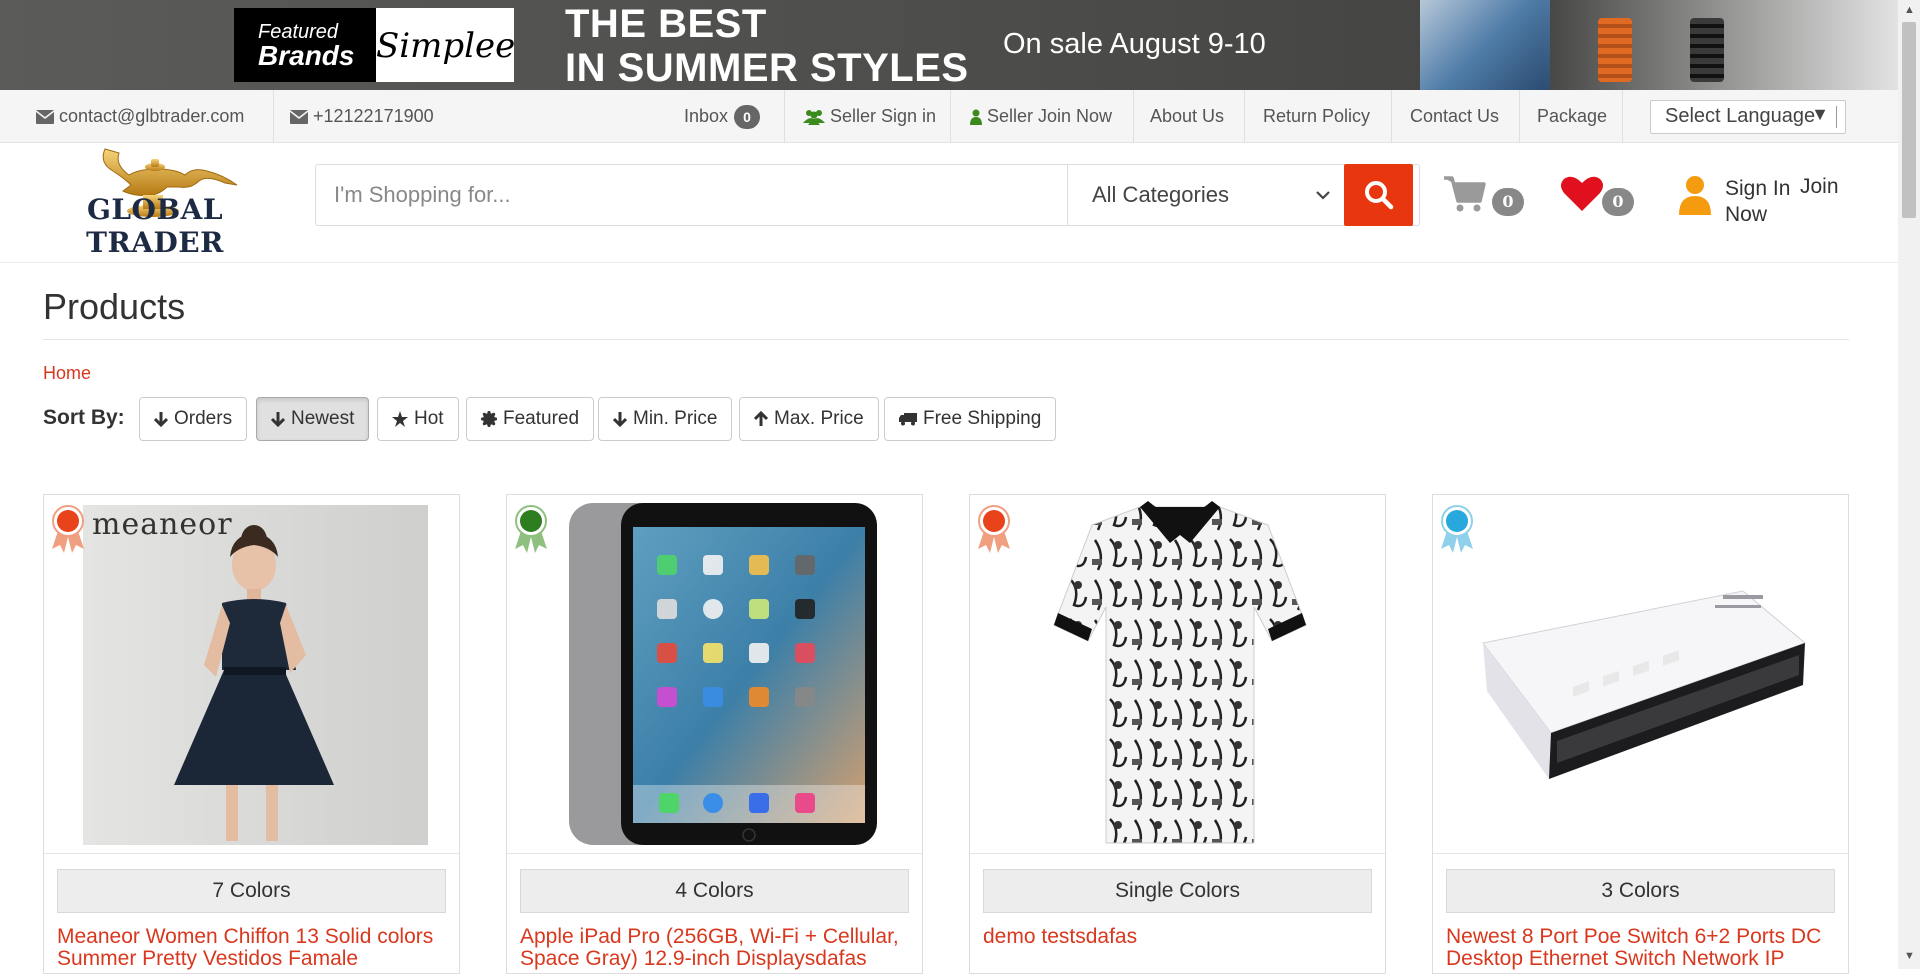  Describe the element at coordinates (819, 418) in the screenshot. I see `sort-max-price-label: Max. Price` at that location.